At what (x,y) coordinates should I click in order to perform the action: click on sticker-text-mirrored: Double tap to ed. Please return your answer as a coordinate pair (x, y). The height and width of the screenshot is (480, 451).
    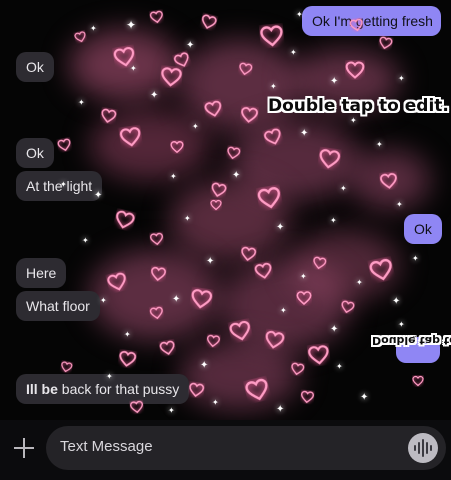
    Looking at the image, I should click on (411, 340).